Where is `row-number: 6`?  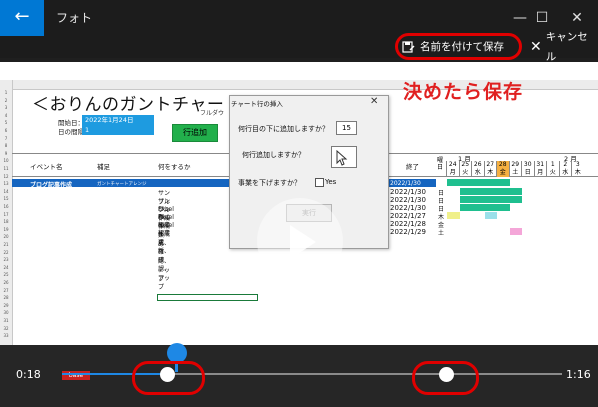
row-number: 6 is located at coordinates (6, 130).